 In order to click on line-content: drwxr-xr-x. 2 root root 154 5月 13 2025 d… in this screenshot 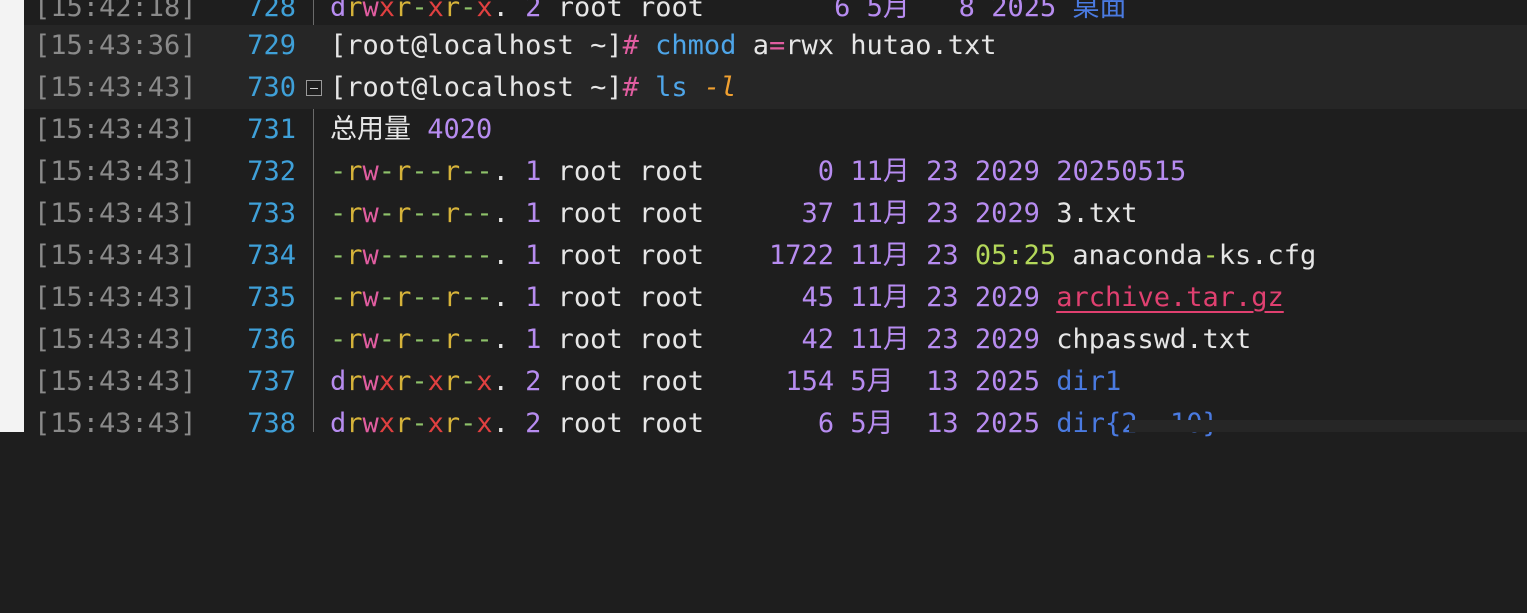, I will do `click(726, 381)`.